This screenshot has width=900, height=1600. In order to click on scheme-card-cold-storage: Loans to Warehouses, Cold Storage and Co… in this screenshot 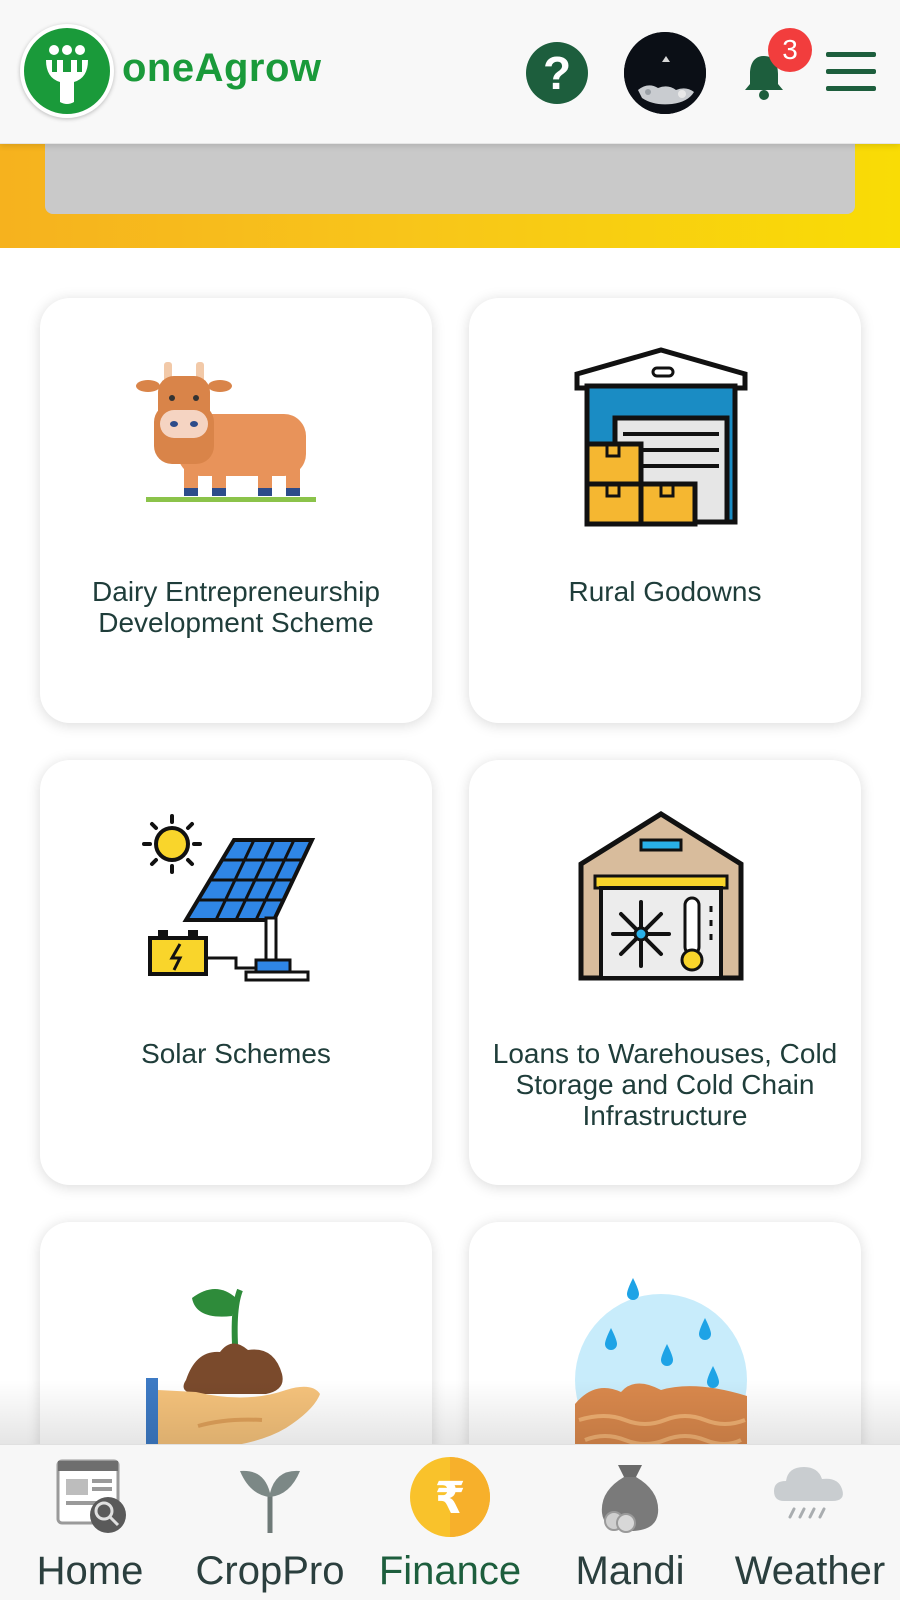, I will do `click(665, 972)`.